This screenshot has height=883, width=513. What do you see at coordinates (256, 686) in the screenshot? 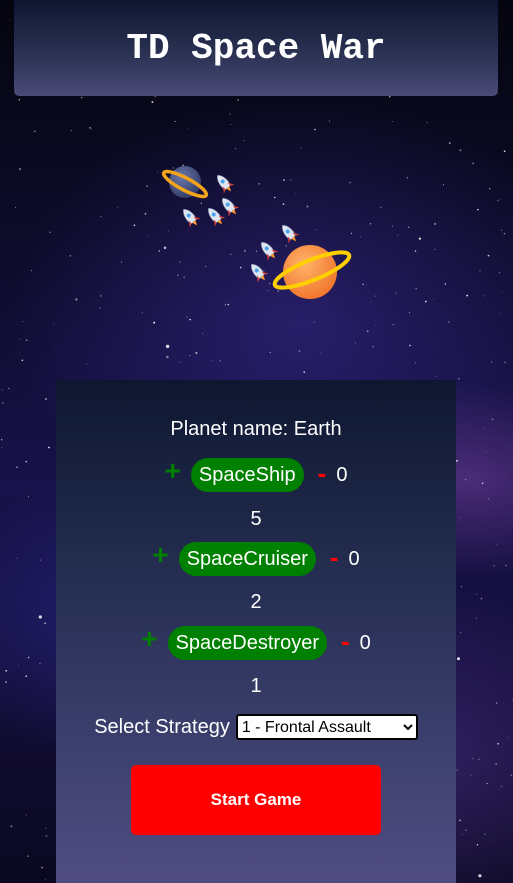
I see `spacedestroyer-value: 1` at bounding box center [256, 686].